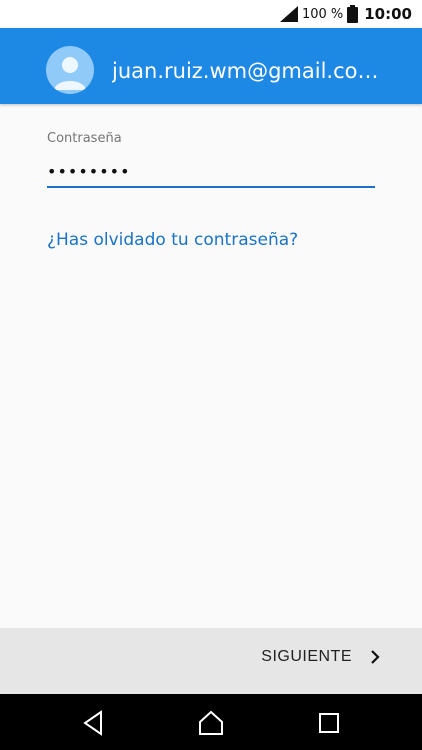 This screenshot has height=750, width=422. I want to click on home-icon, so click(211, 722).